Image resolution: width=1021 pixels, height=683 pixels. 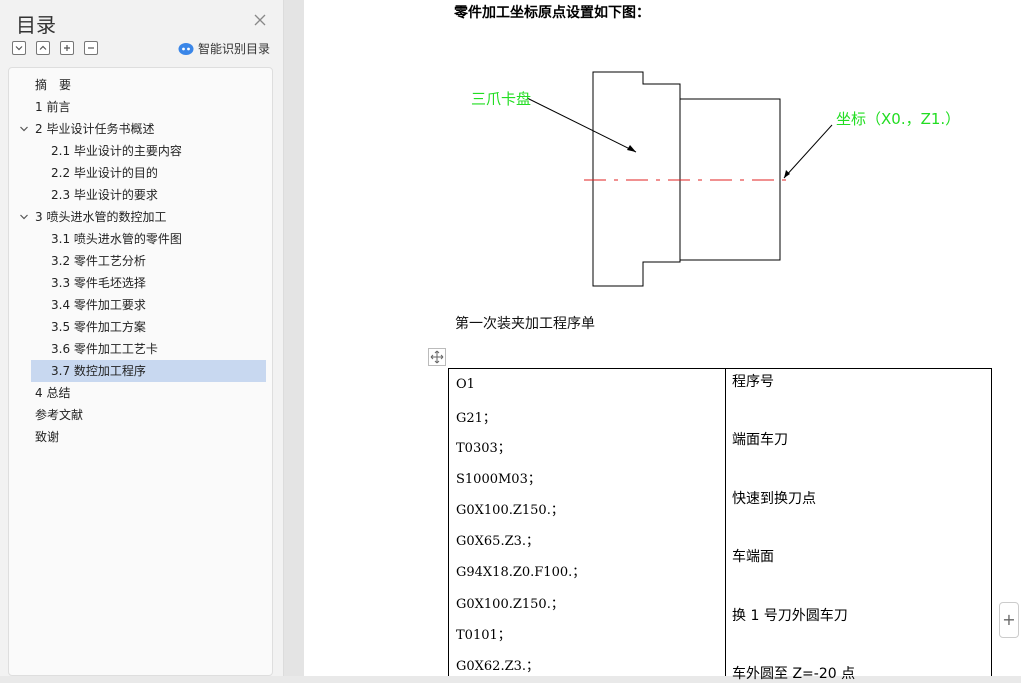 What do you see at coordinates (1009, 620) in the screenshot?
I see `add-button: +` at bounding box center [1009, 620].